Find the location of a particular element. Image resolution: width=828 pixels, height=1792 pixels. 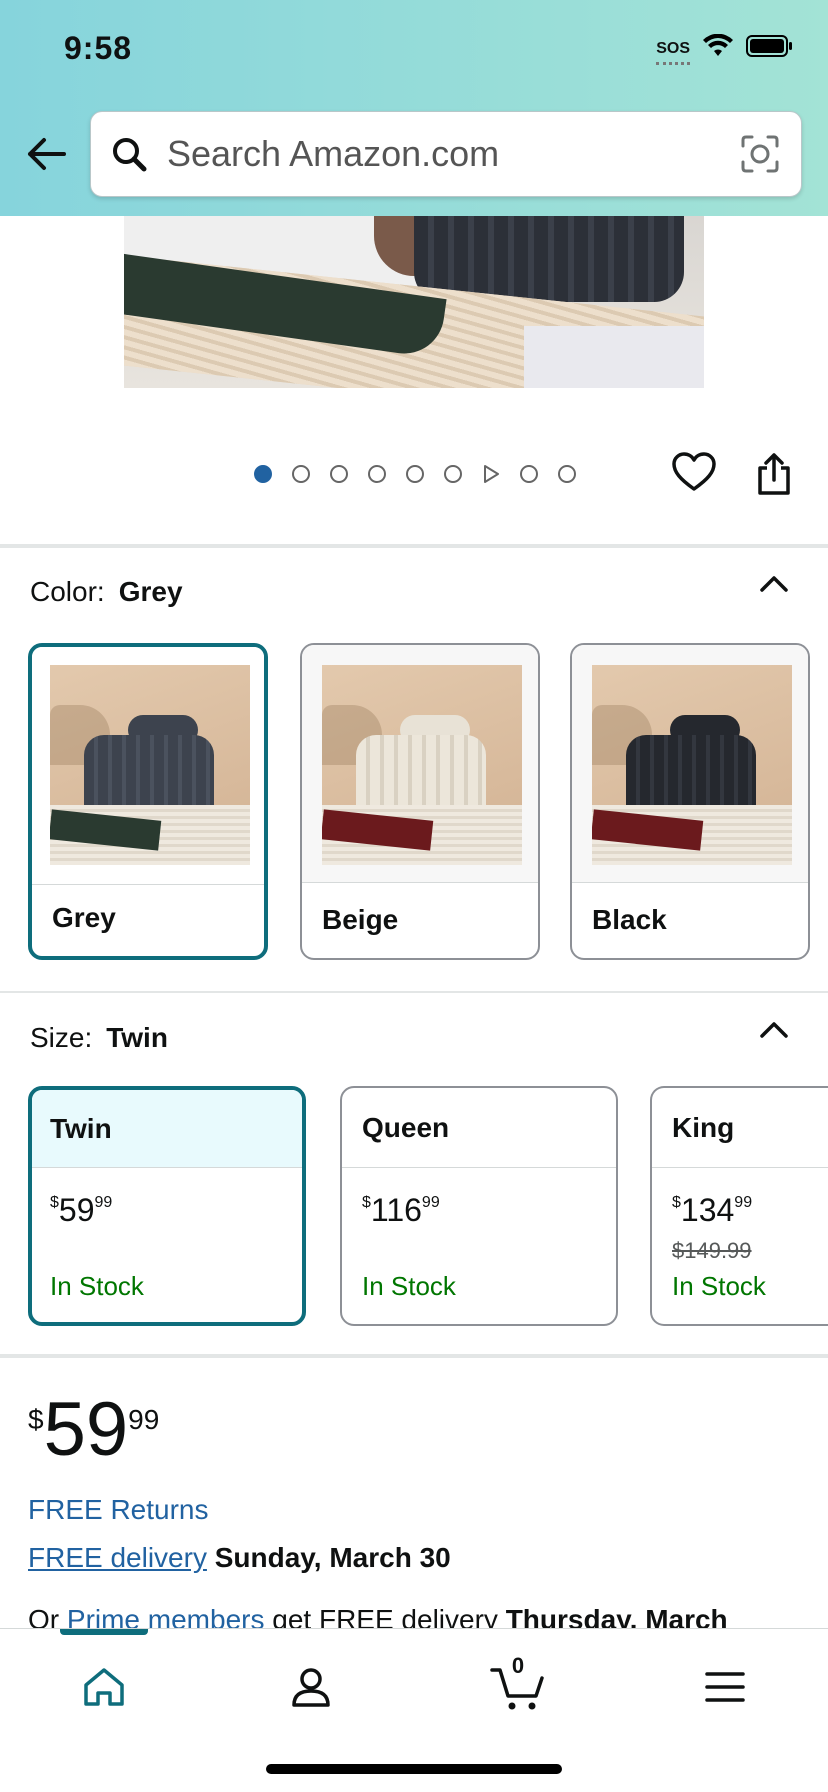

prime-members-link: Prime members is located at coordinates (166, 1617).